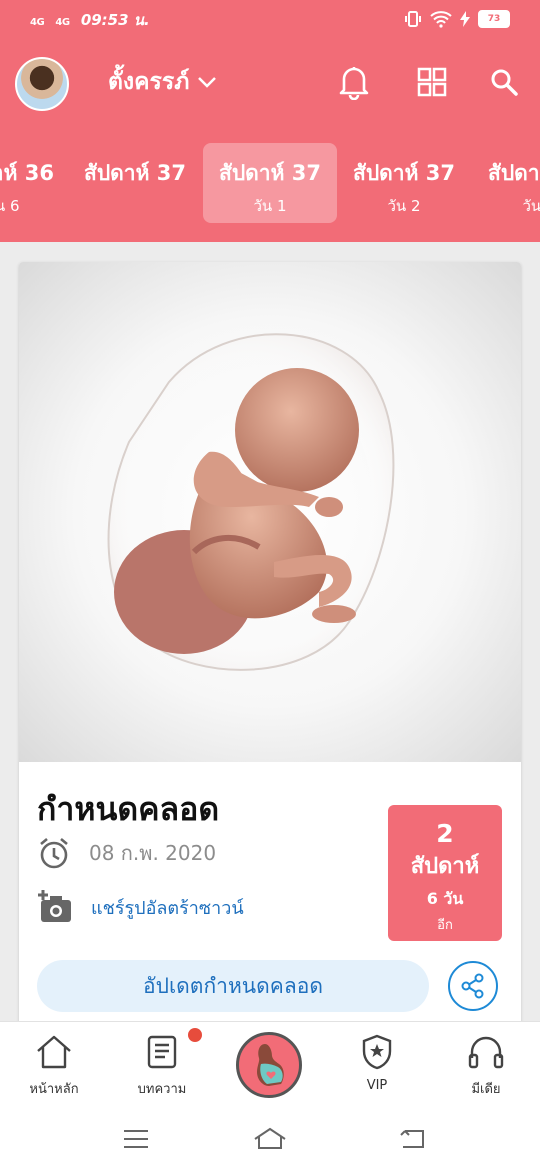 The width and height of the screenshot is (540, 1170). Describe the element at coordinates (207, 82) in the screenshot. I see `chevron-down-icon` at that location.